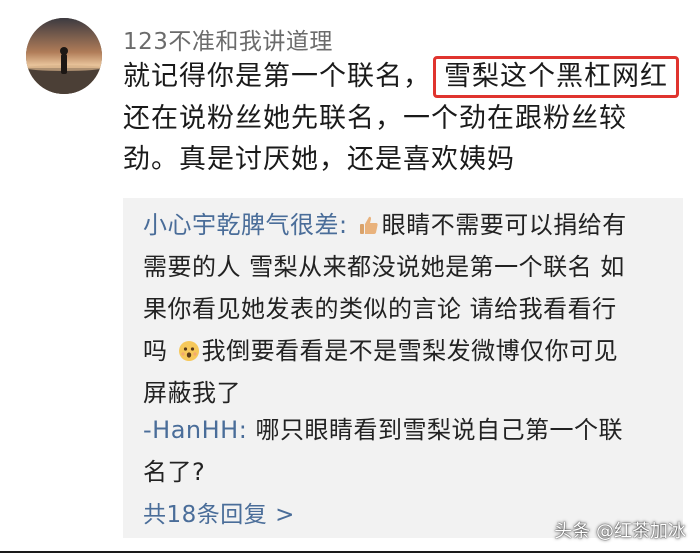 The image size is (700, 553). Describe the element at coordinates (439, 430) in the screenshot. I see `reply-text: 哪只眼睛看到雪梨说自己第一个联` at that location.